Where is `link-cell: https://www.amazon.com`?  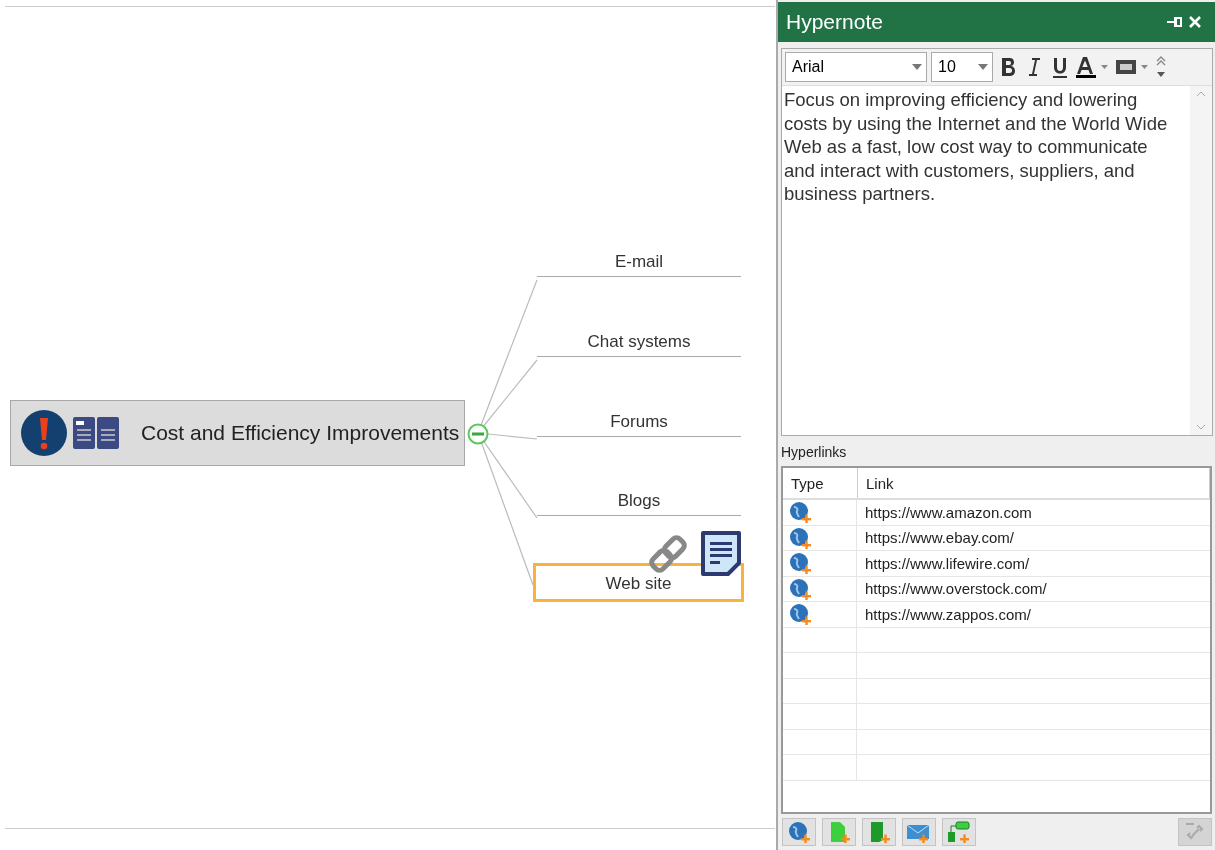 link-cell: https://www.amazon.com is located at coordinates (1033, 512).